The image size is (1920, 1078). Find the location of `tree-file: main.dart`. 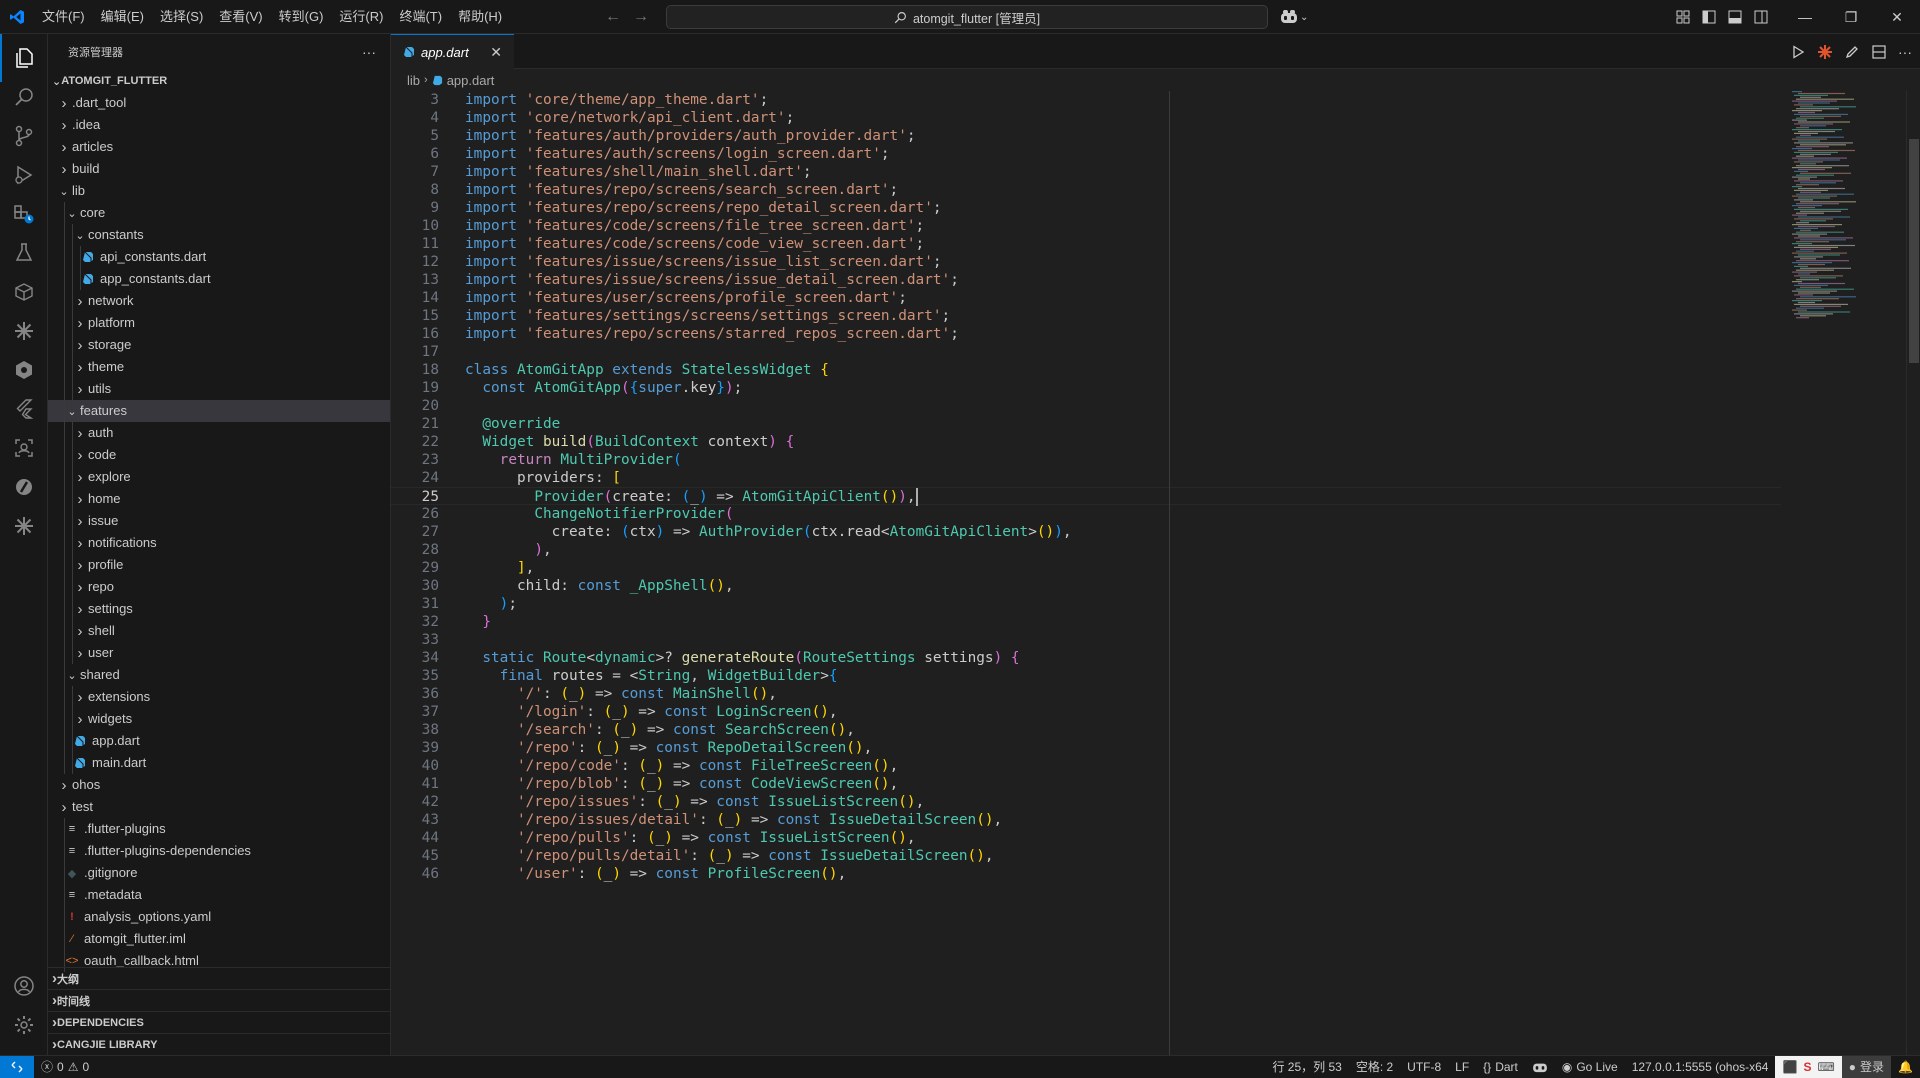

tree-file: main.dart is located at coordinates (219, 763).